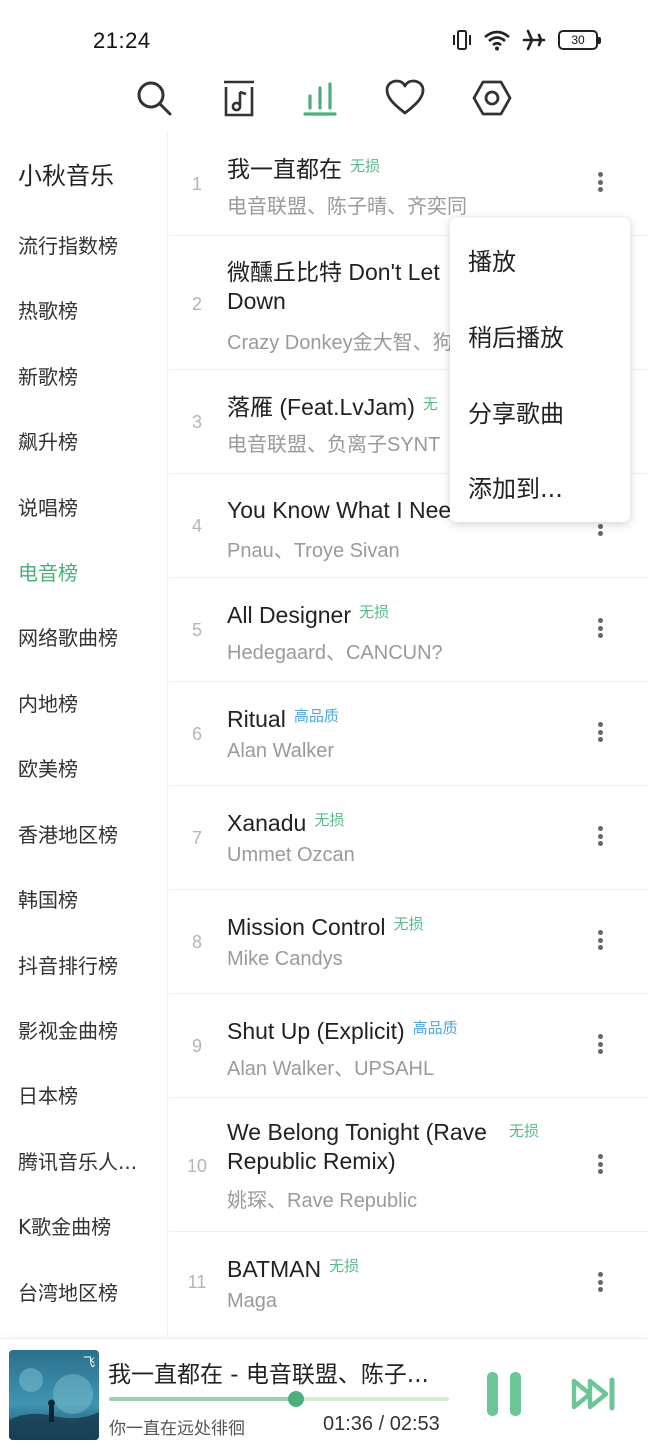 This screenshot has width=648, height=1448. Describe the element at coordinates (87, 440) in the screenshot. I see `sidebar-item-rising: 飙升榜` at that location.